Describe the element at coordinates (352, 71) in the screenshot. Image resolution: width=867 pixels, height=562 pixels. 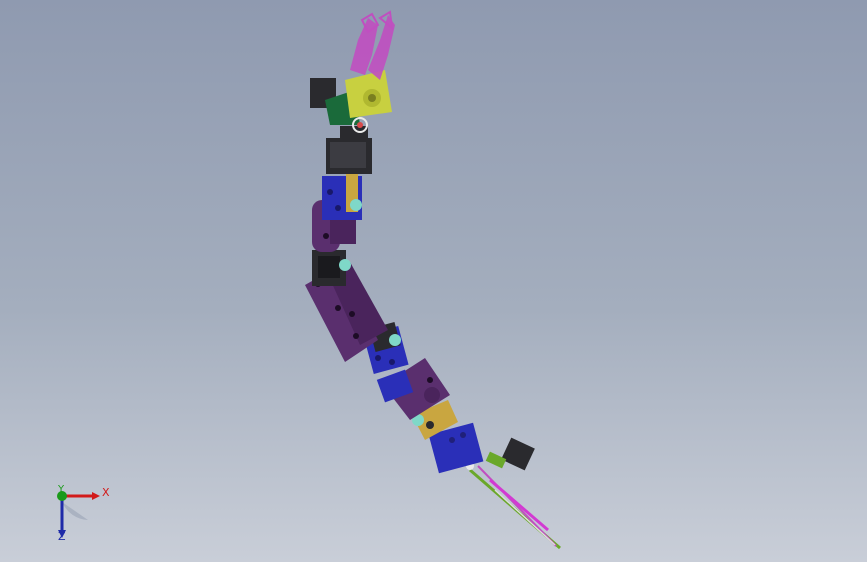
I see `gripper-assembly` at that location.